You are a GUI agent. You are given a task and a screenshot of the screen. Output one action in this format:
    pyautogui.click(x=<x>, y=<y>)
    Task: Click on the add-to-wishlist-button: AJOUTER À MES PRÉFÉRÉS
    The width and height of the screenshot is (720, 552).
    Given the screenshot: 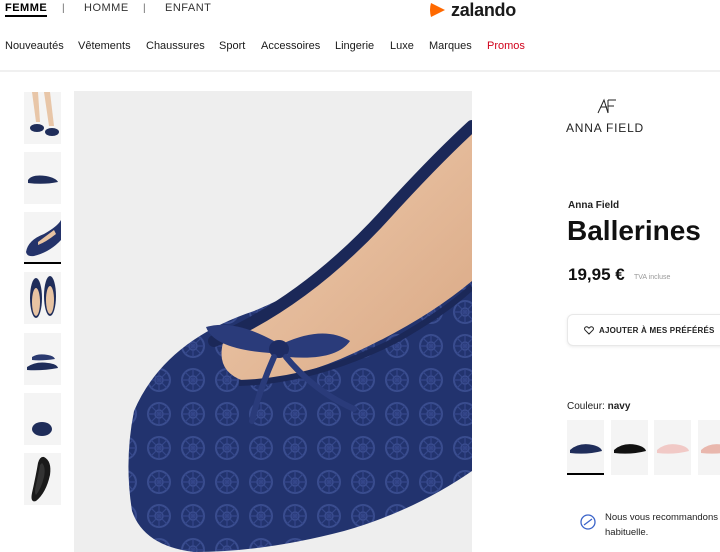 What is the action you would take?
    pyautogui.click(x=643, y=330)
    